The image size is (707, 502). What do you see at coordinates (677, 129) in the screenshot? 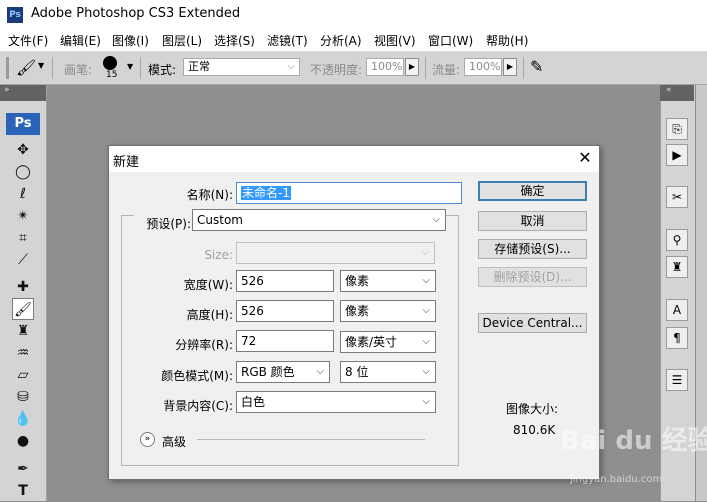
I see `navigator-panel-icon: ⎘` at bounding box center [677, 129].